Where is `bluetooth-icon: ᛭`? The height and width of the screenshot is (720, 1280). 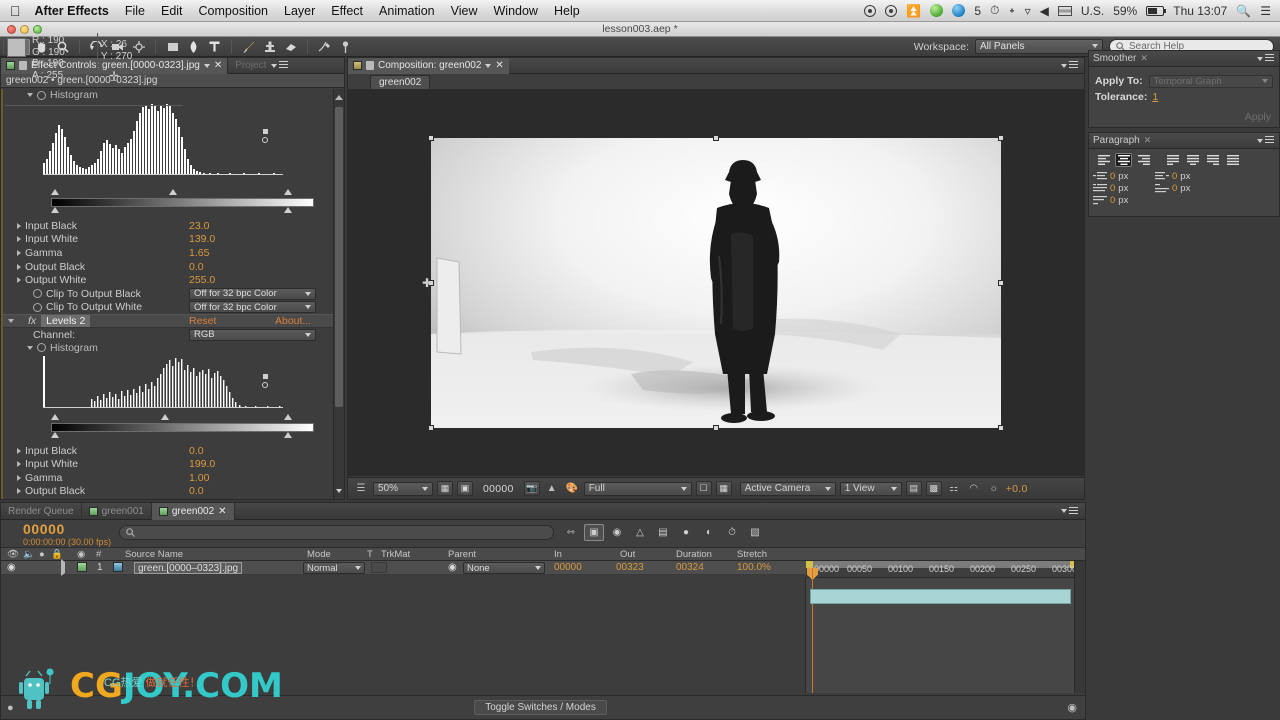 bluetooth-icon: ᛭ is located at coordinates (1011, 11).